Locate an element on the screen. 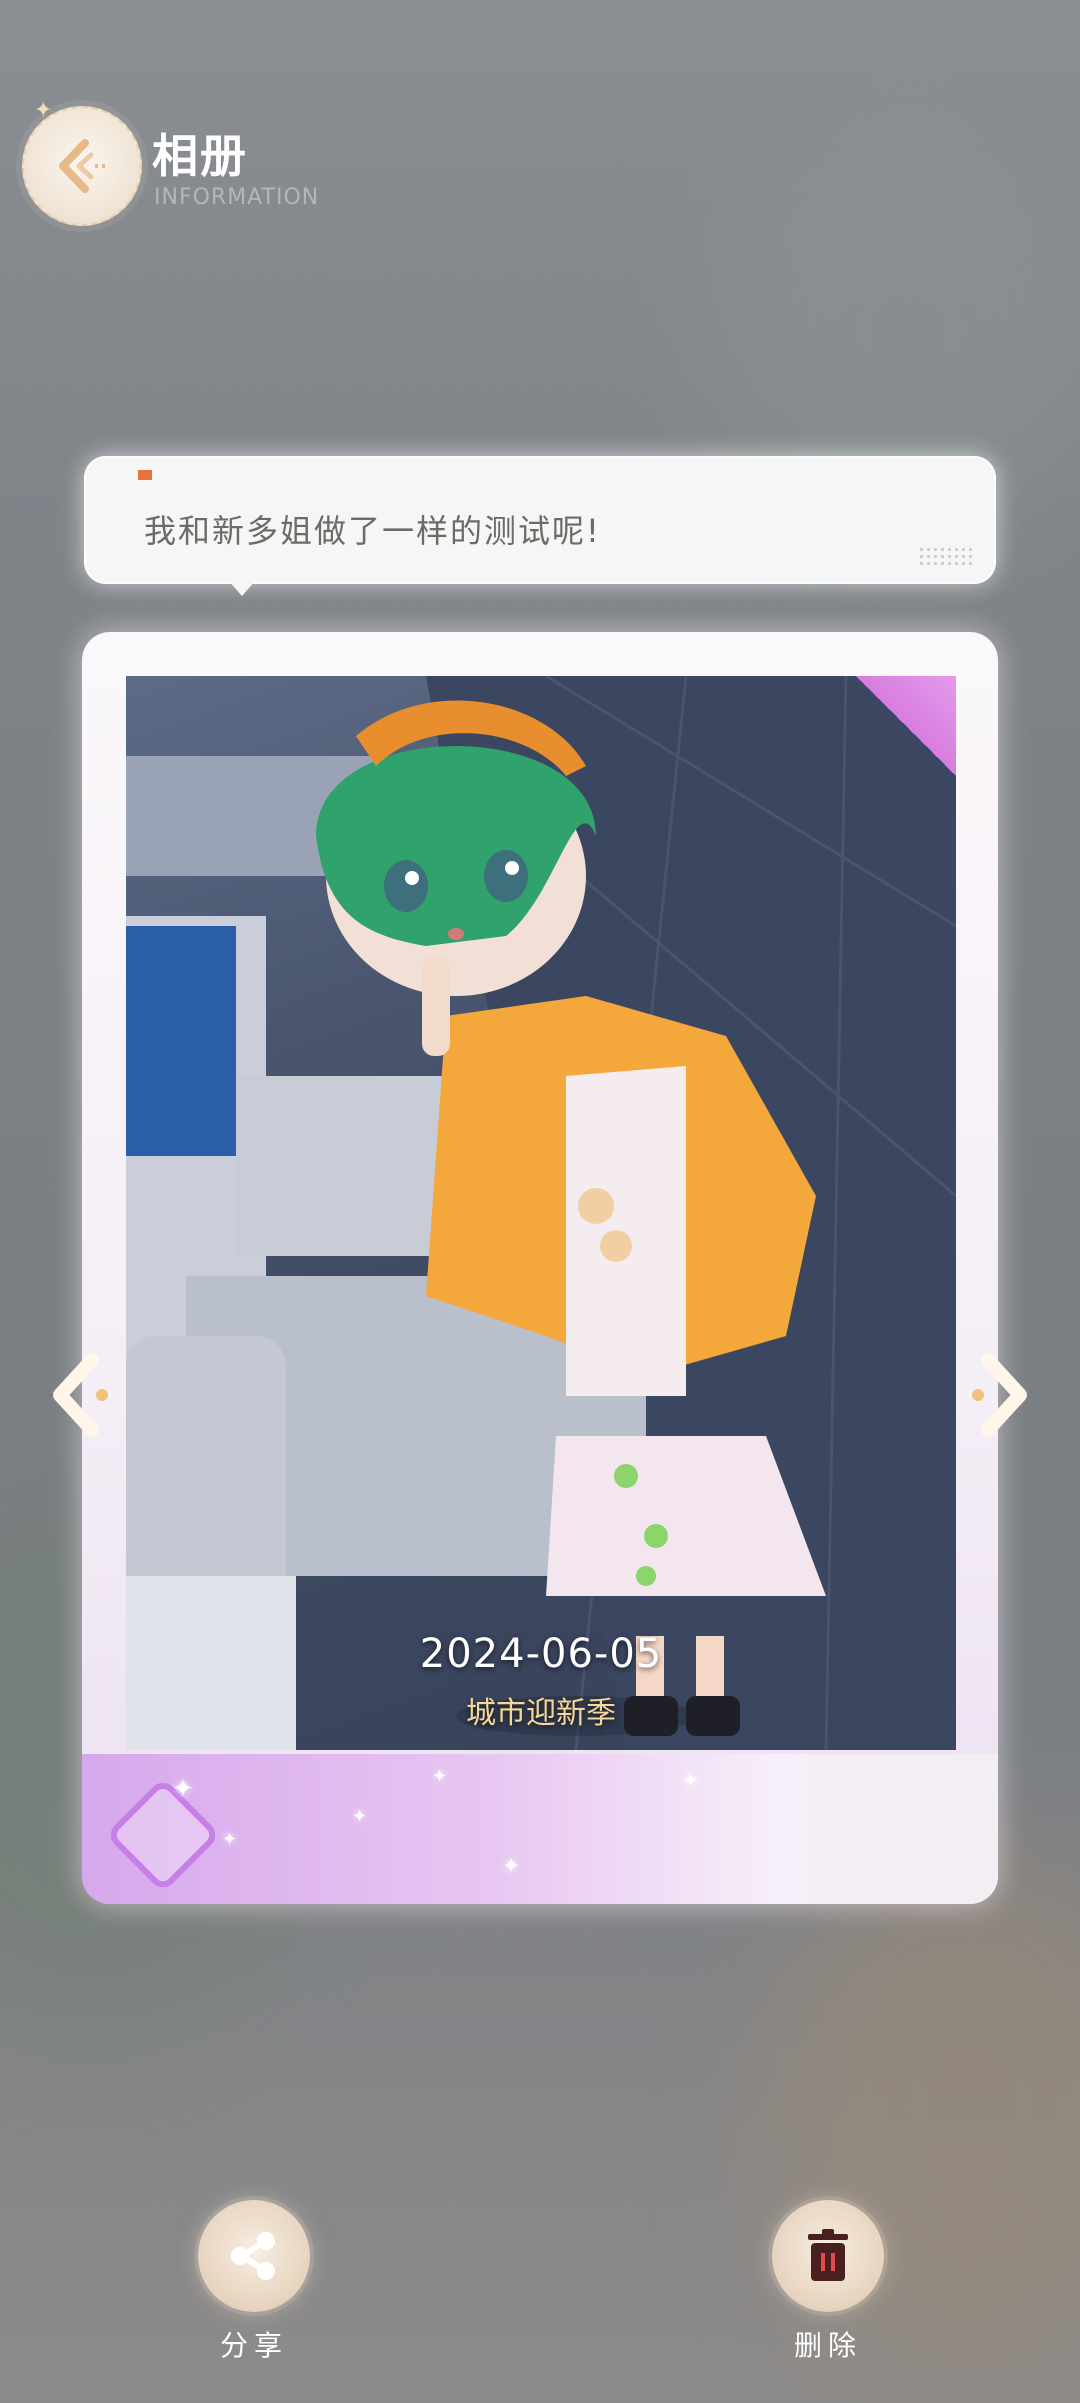 The height and width of the screenshot is (2403, 1080). photo-event: 城市迎新季 is located at coordinates (541, 1713).